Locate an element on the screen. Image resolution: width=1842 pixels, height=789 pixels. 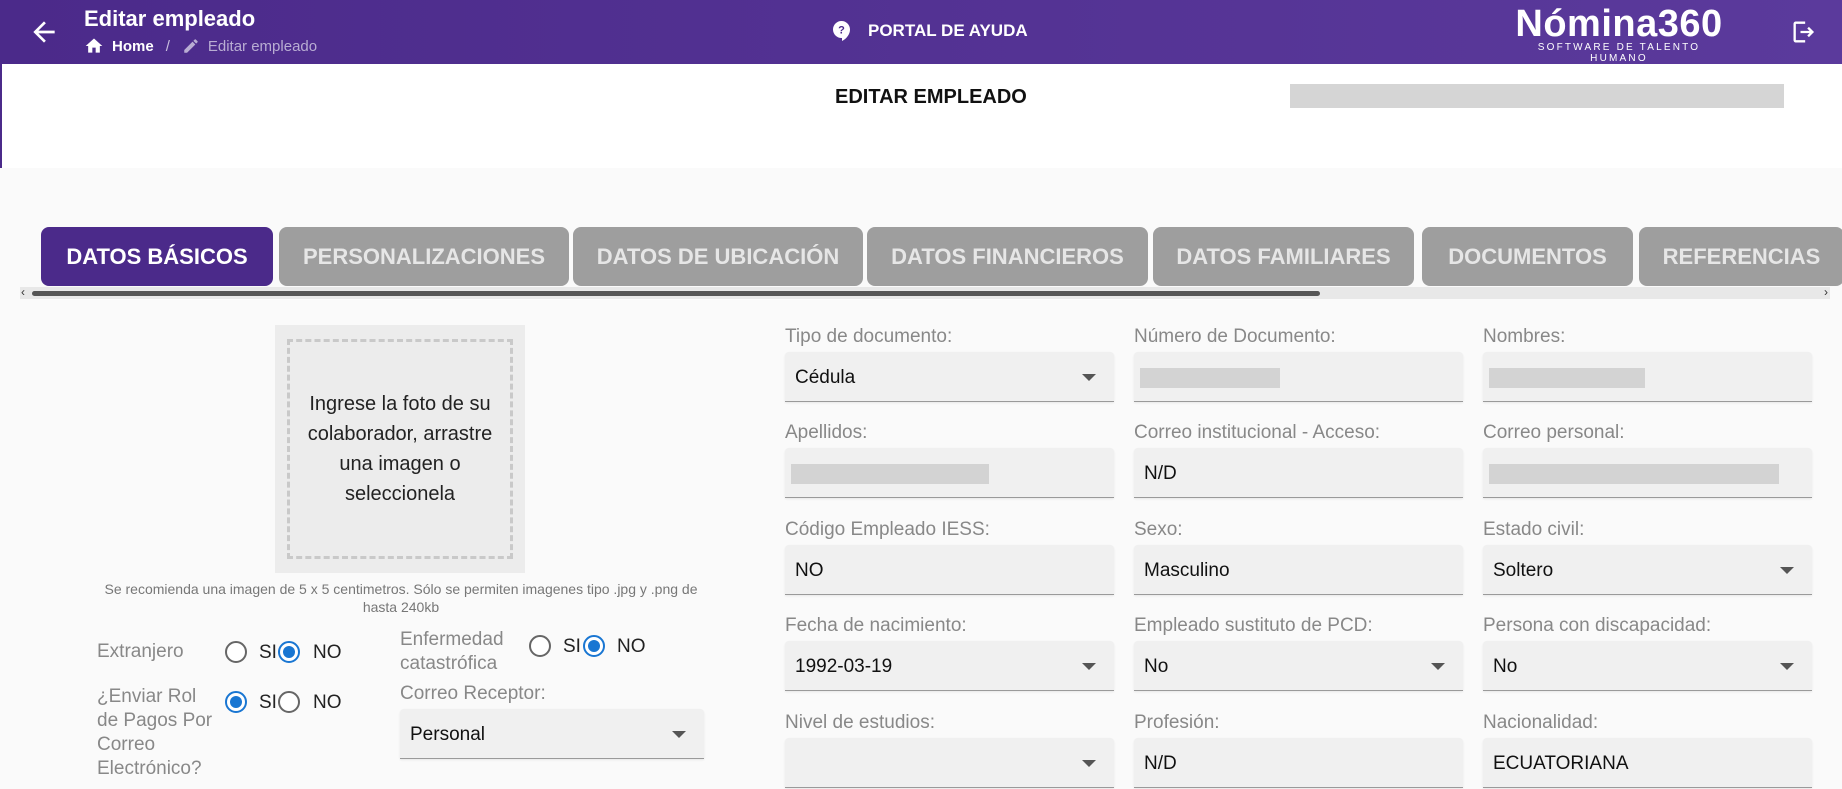
discapacidad-select: No is located at coordinates (1647, 666).